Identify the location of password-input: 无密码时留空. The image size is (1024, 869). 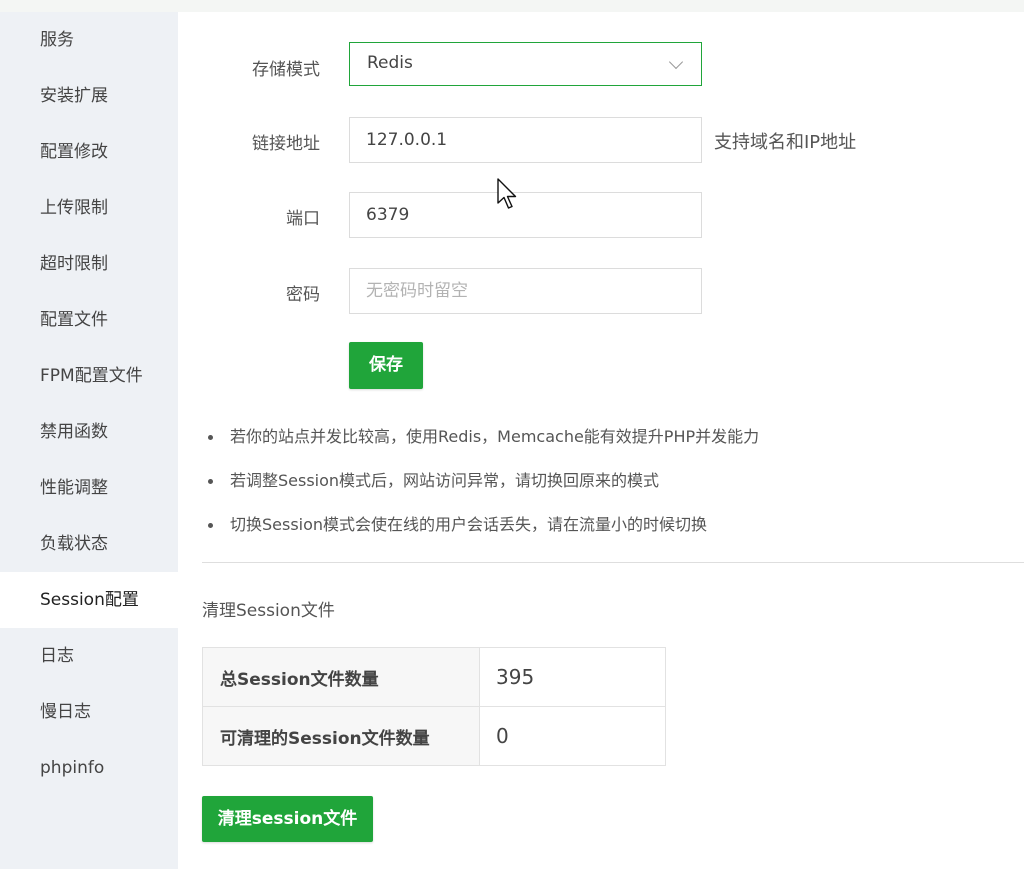
(525, 291).